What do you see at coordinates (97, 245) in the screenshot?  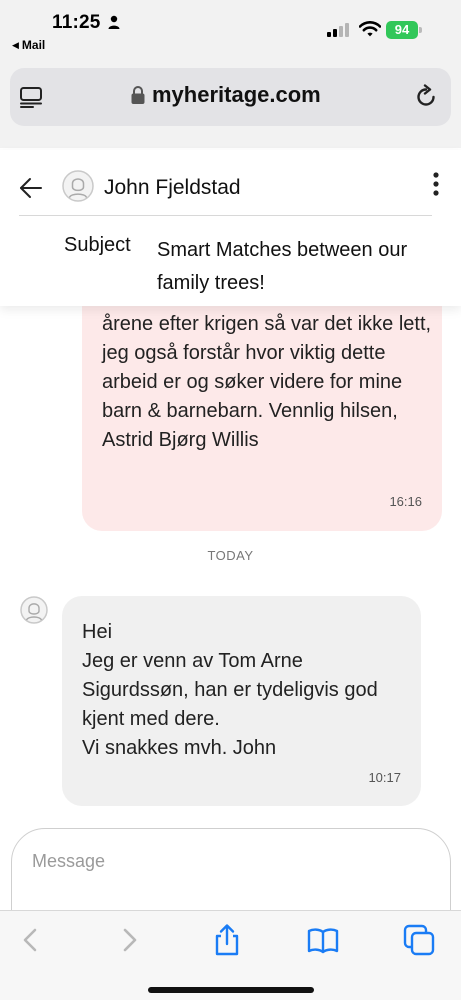 I see `subject-label: Subject` at bounding box center [97, 245].